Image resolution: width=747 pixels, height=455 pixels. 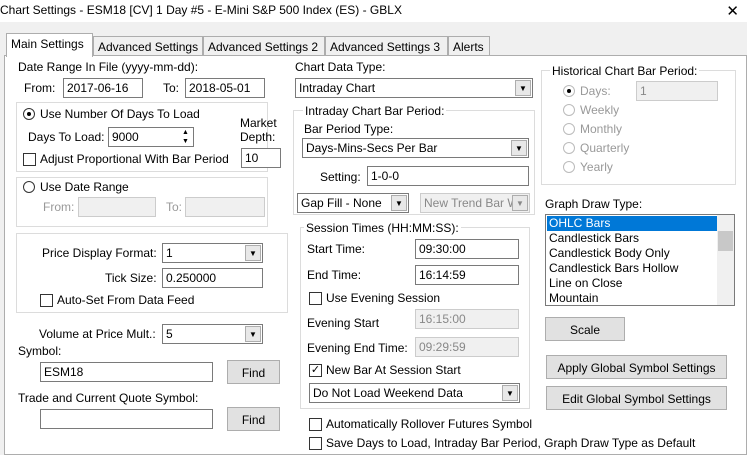 I want to click on yearly-label: Yearly, so click(x=596, y=167).